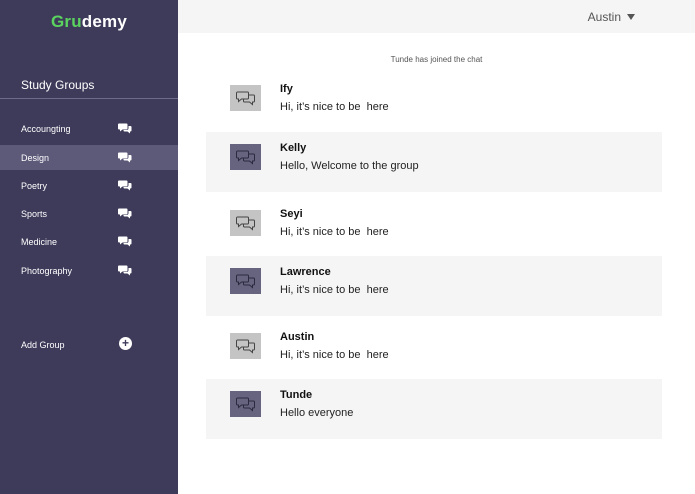  Describe the element at coordinates (89, 345) in the screenshot. I see `add-group-button: Add Group +` at that location.